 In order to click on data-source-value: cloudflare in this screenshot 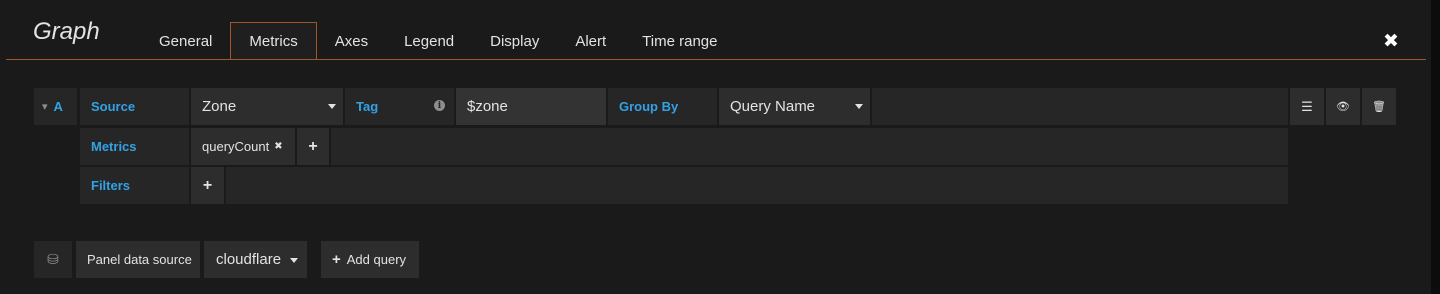, I will do `click(249, 259)`.